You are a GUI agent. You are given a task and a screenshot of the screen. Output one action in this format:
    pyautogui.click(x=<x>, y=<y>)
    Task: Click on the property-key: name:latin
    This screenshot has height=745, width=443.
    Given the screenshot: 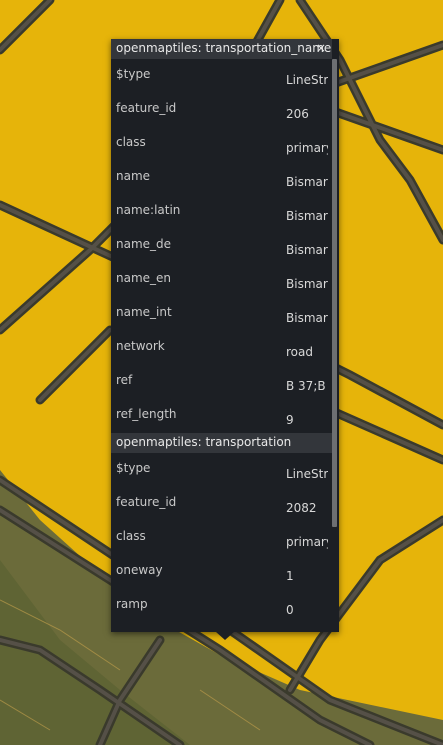 What is the action you would take?
    pyautogui.click(x=148, y=210)
    